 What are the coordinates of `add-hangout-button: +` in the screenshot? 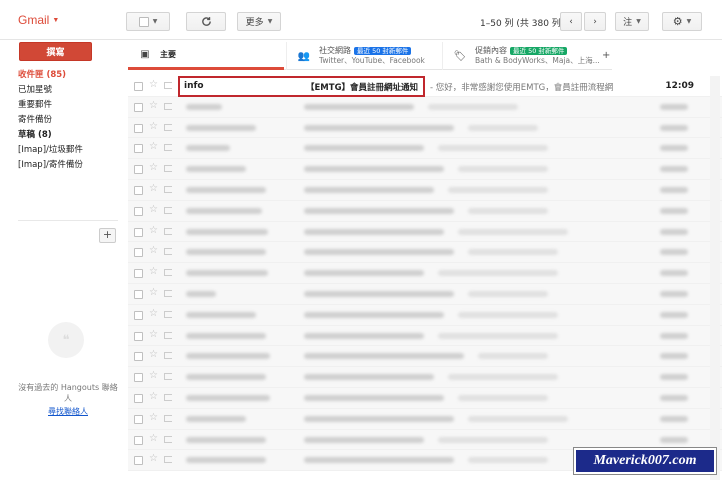 It's located at (107, 235).